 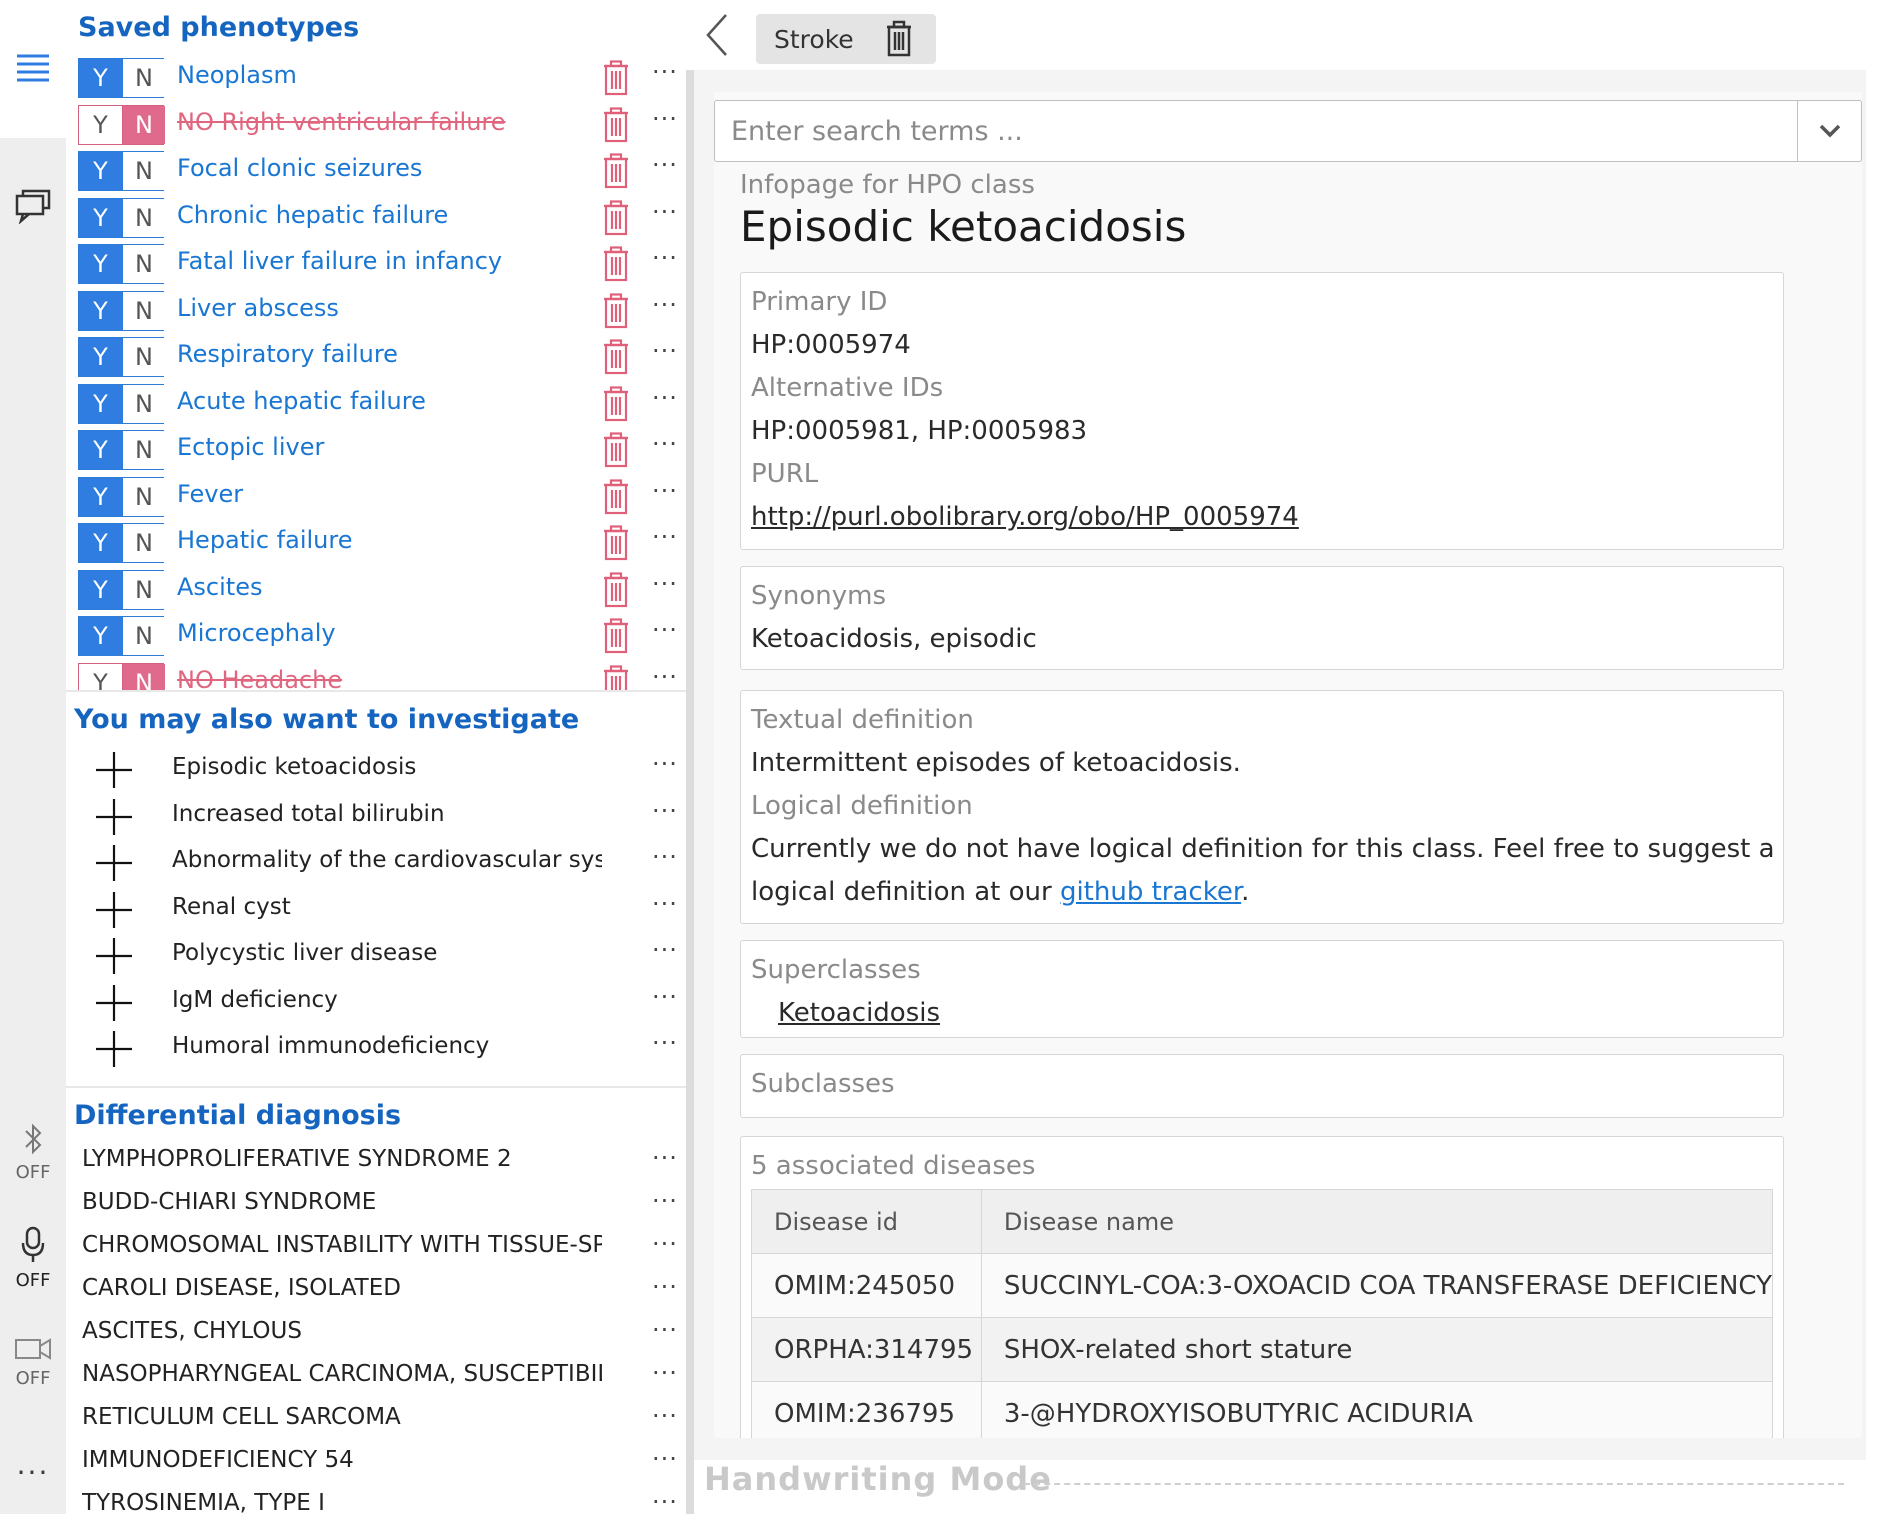 I want to click on superclass-link: Ketoacidosis, so click(x=859, y=1013).